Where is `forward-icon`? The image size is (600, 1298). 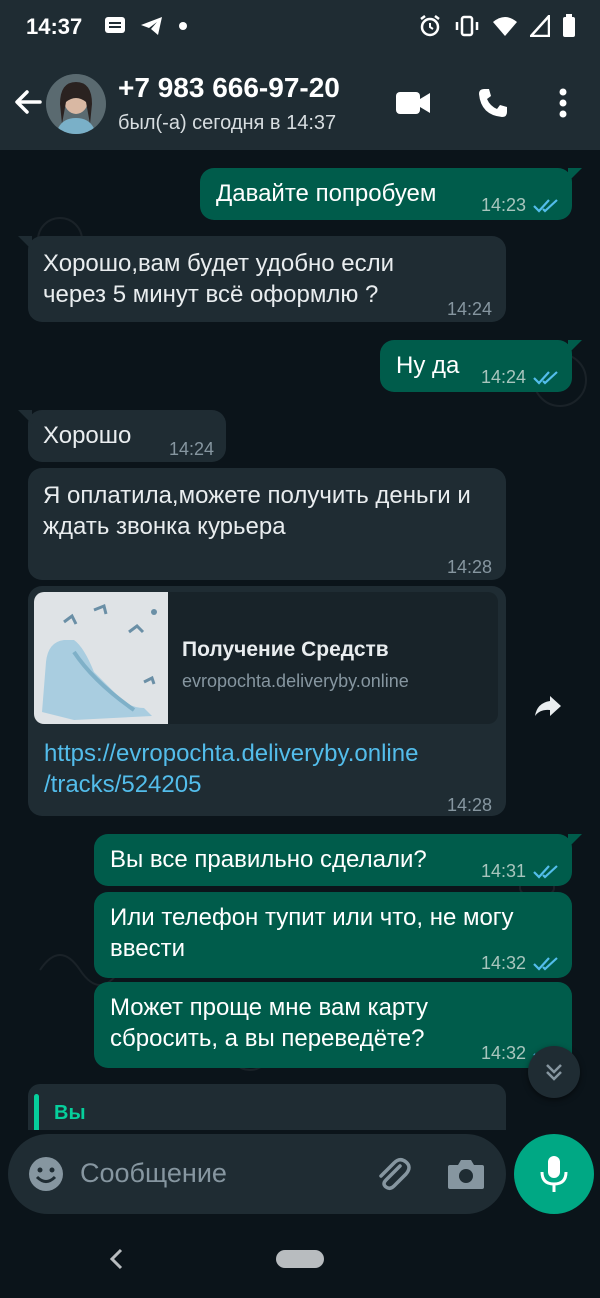
forward-icon is located at coordinates (548, 706).